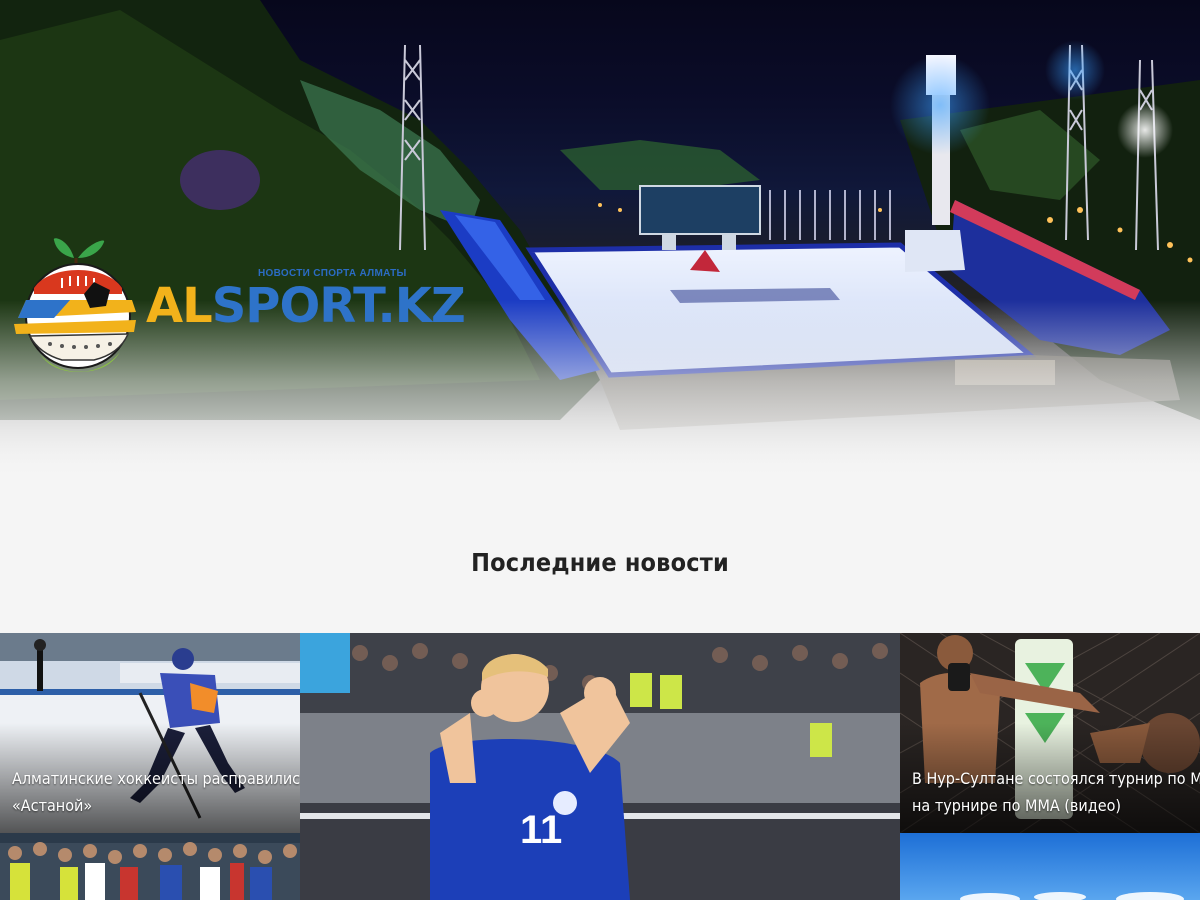  What do you see at coordinates (52, 805) in the screenshot?
I see `news-card-caption-line2: «Астаной»` at bounding box center [52, 805].